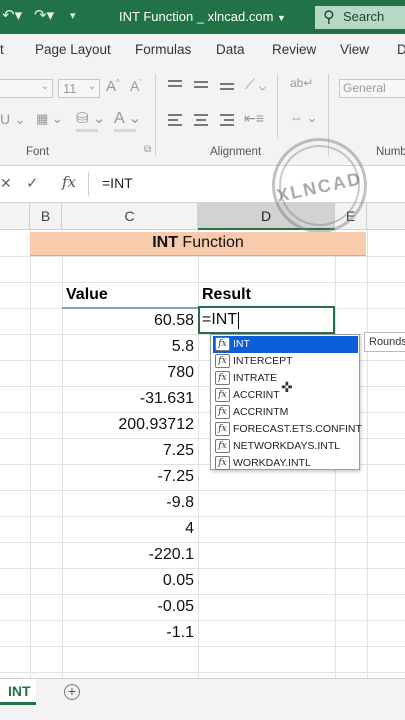  What do you see at coordinates (210, 242) in the screenshot?
I see `banner-text: Function` at bounding box center [210, 242].